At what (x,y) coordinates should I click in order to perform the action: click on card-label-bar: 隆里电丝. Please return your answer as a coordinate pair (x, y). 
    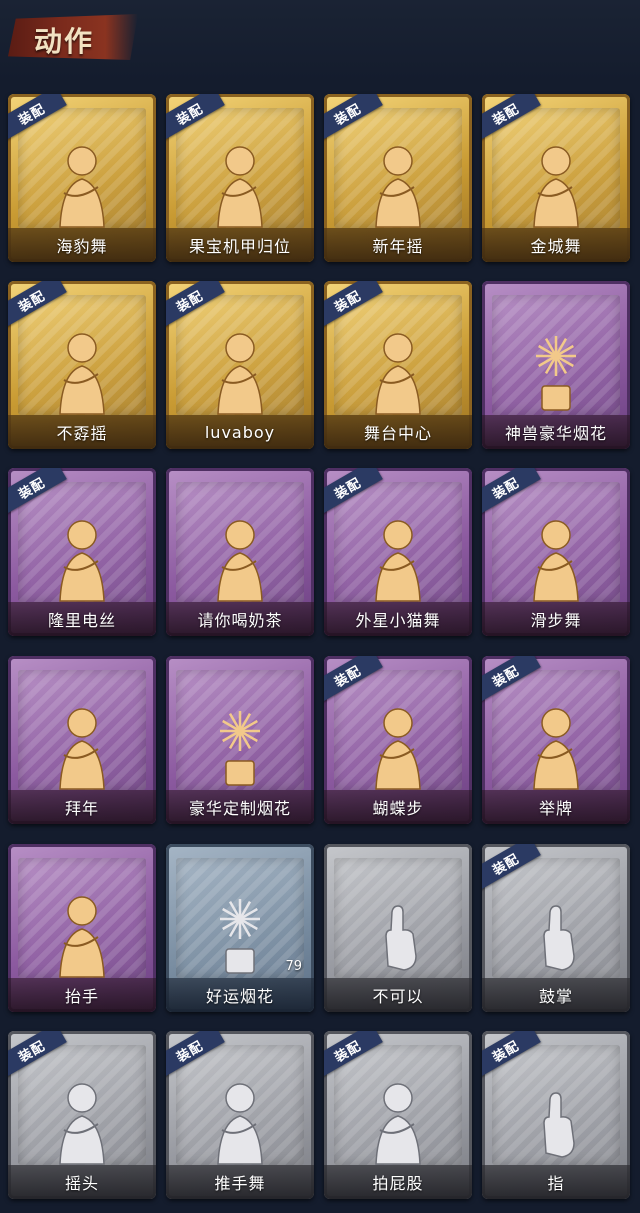
    Looking at the image, I should click on (82, 619).